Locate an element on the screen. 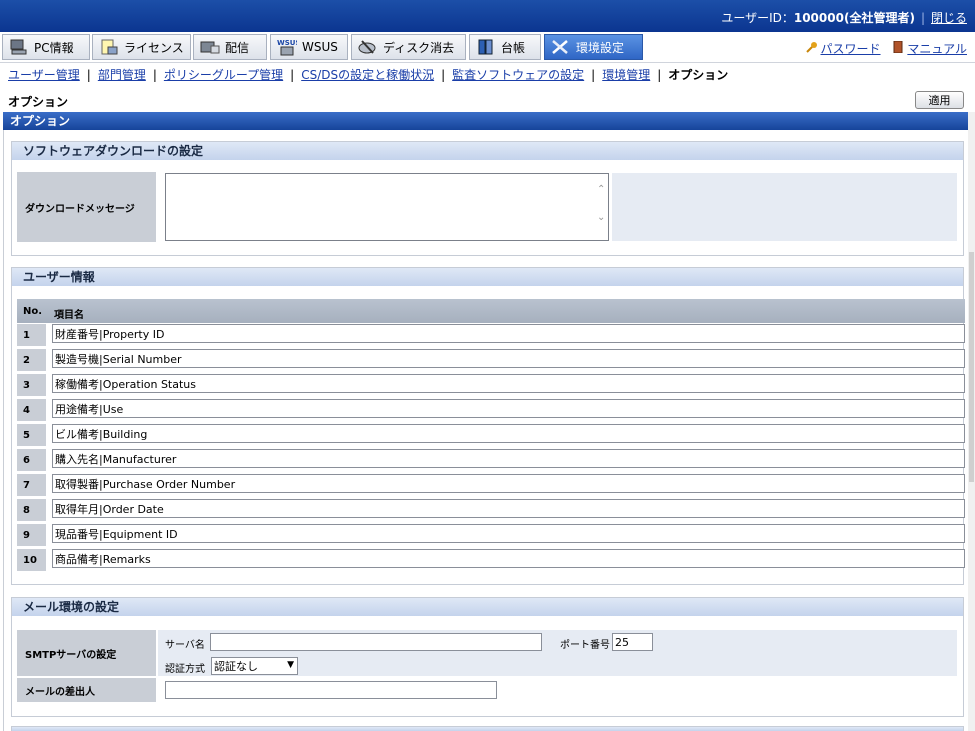 This screenshot has height=731, width=975. tools-icon is located at coordinates (561, 47).